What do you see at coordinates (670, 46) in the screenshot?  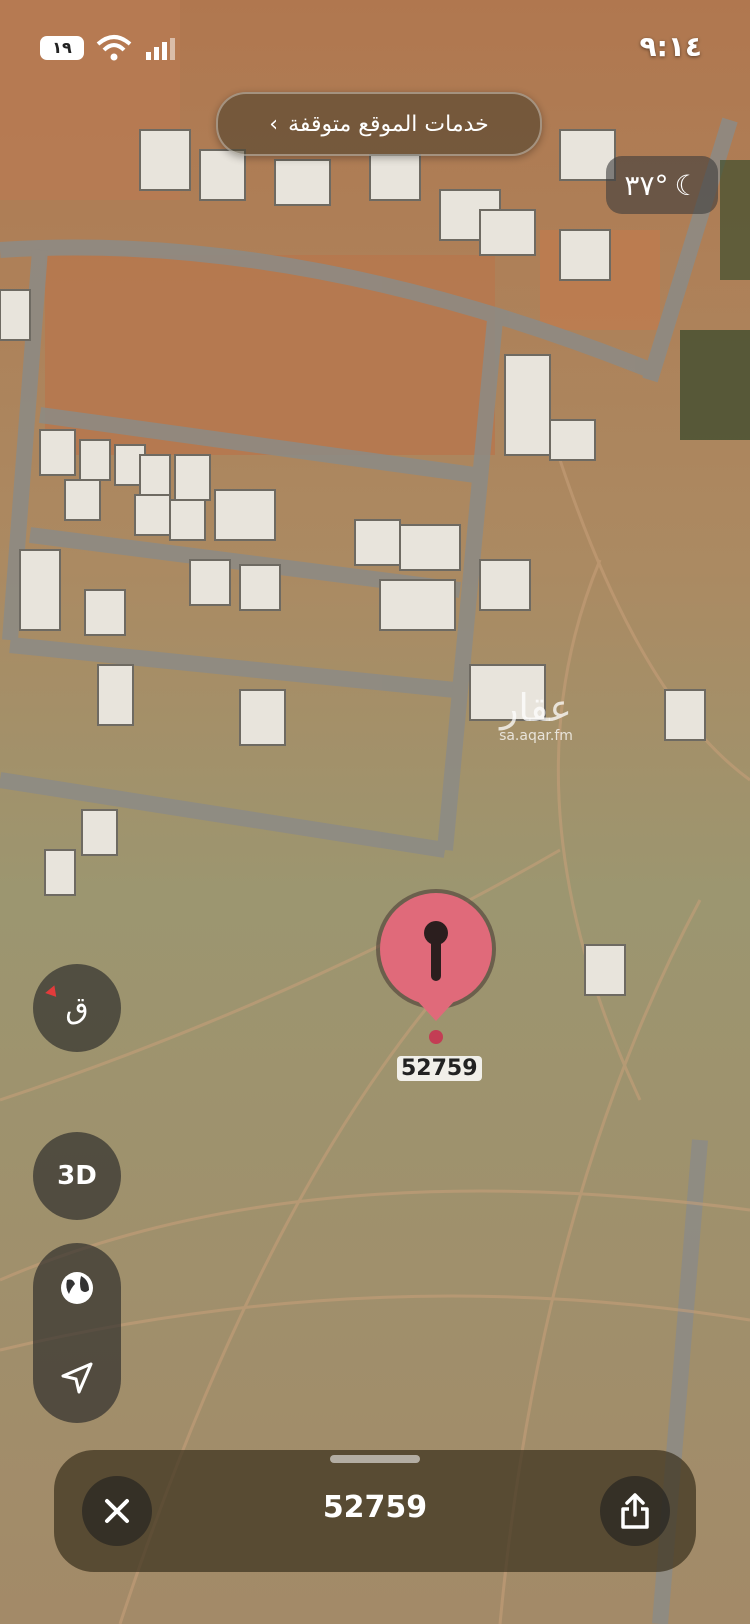 I see `status-time: ٩:١٤` at bounding box center [670, 46].